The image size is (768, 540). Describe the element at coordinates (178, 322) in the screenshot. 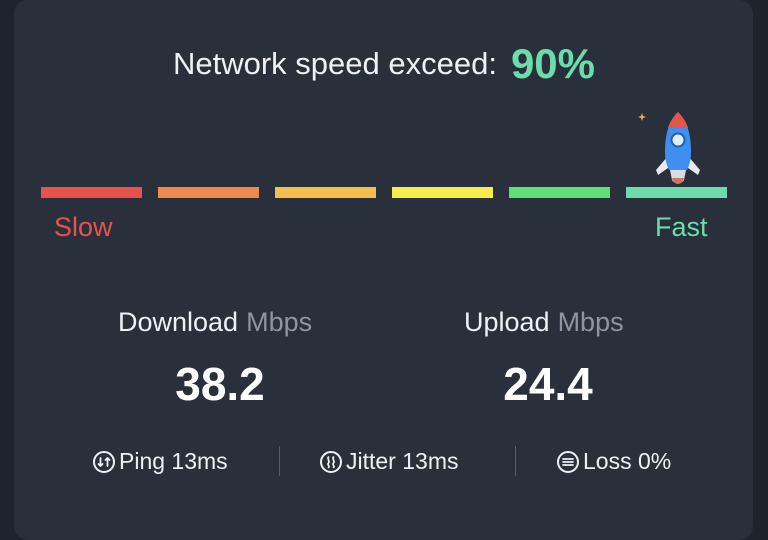

I see `download-title: Download` at that location.